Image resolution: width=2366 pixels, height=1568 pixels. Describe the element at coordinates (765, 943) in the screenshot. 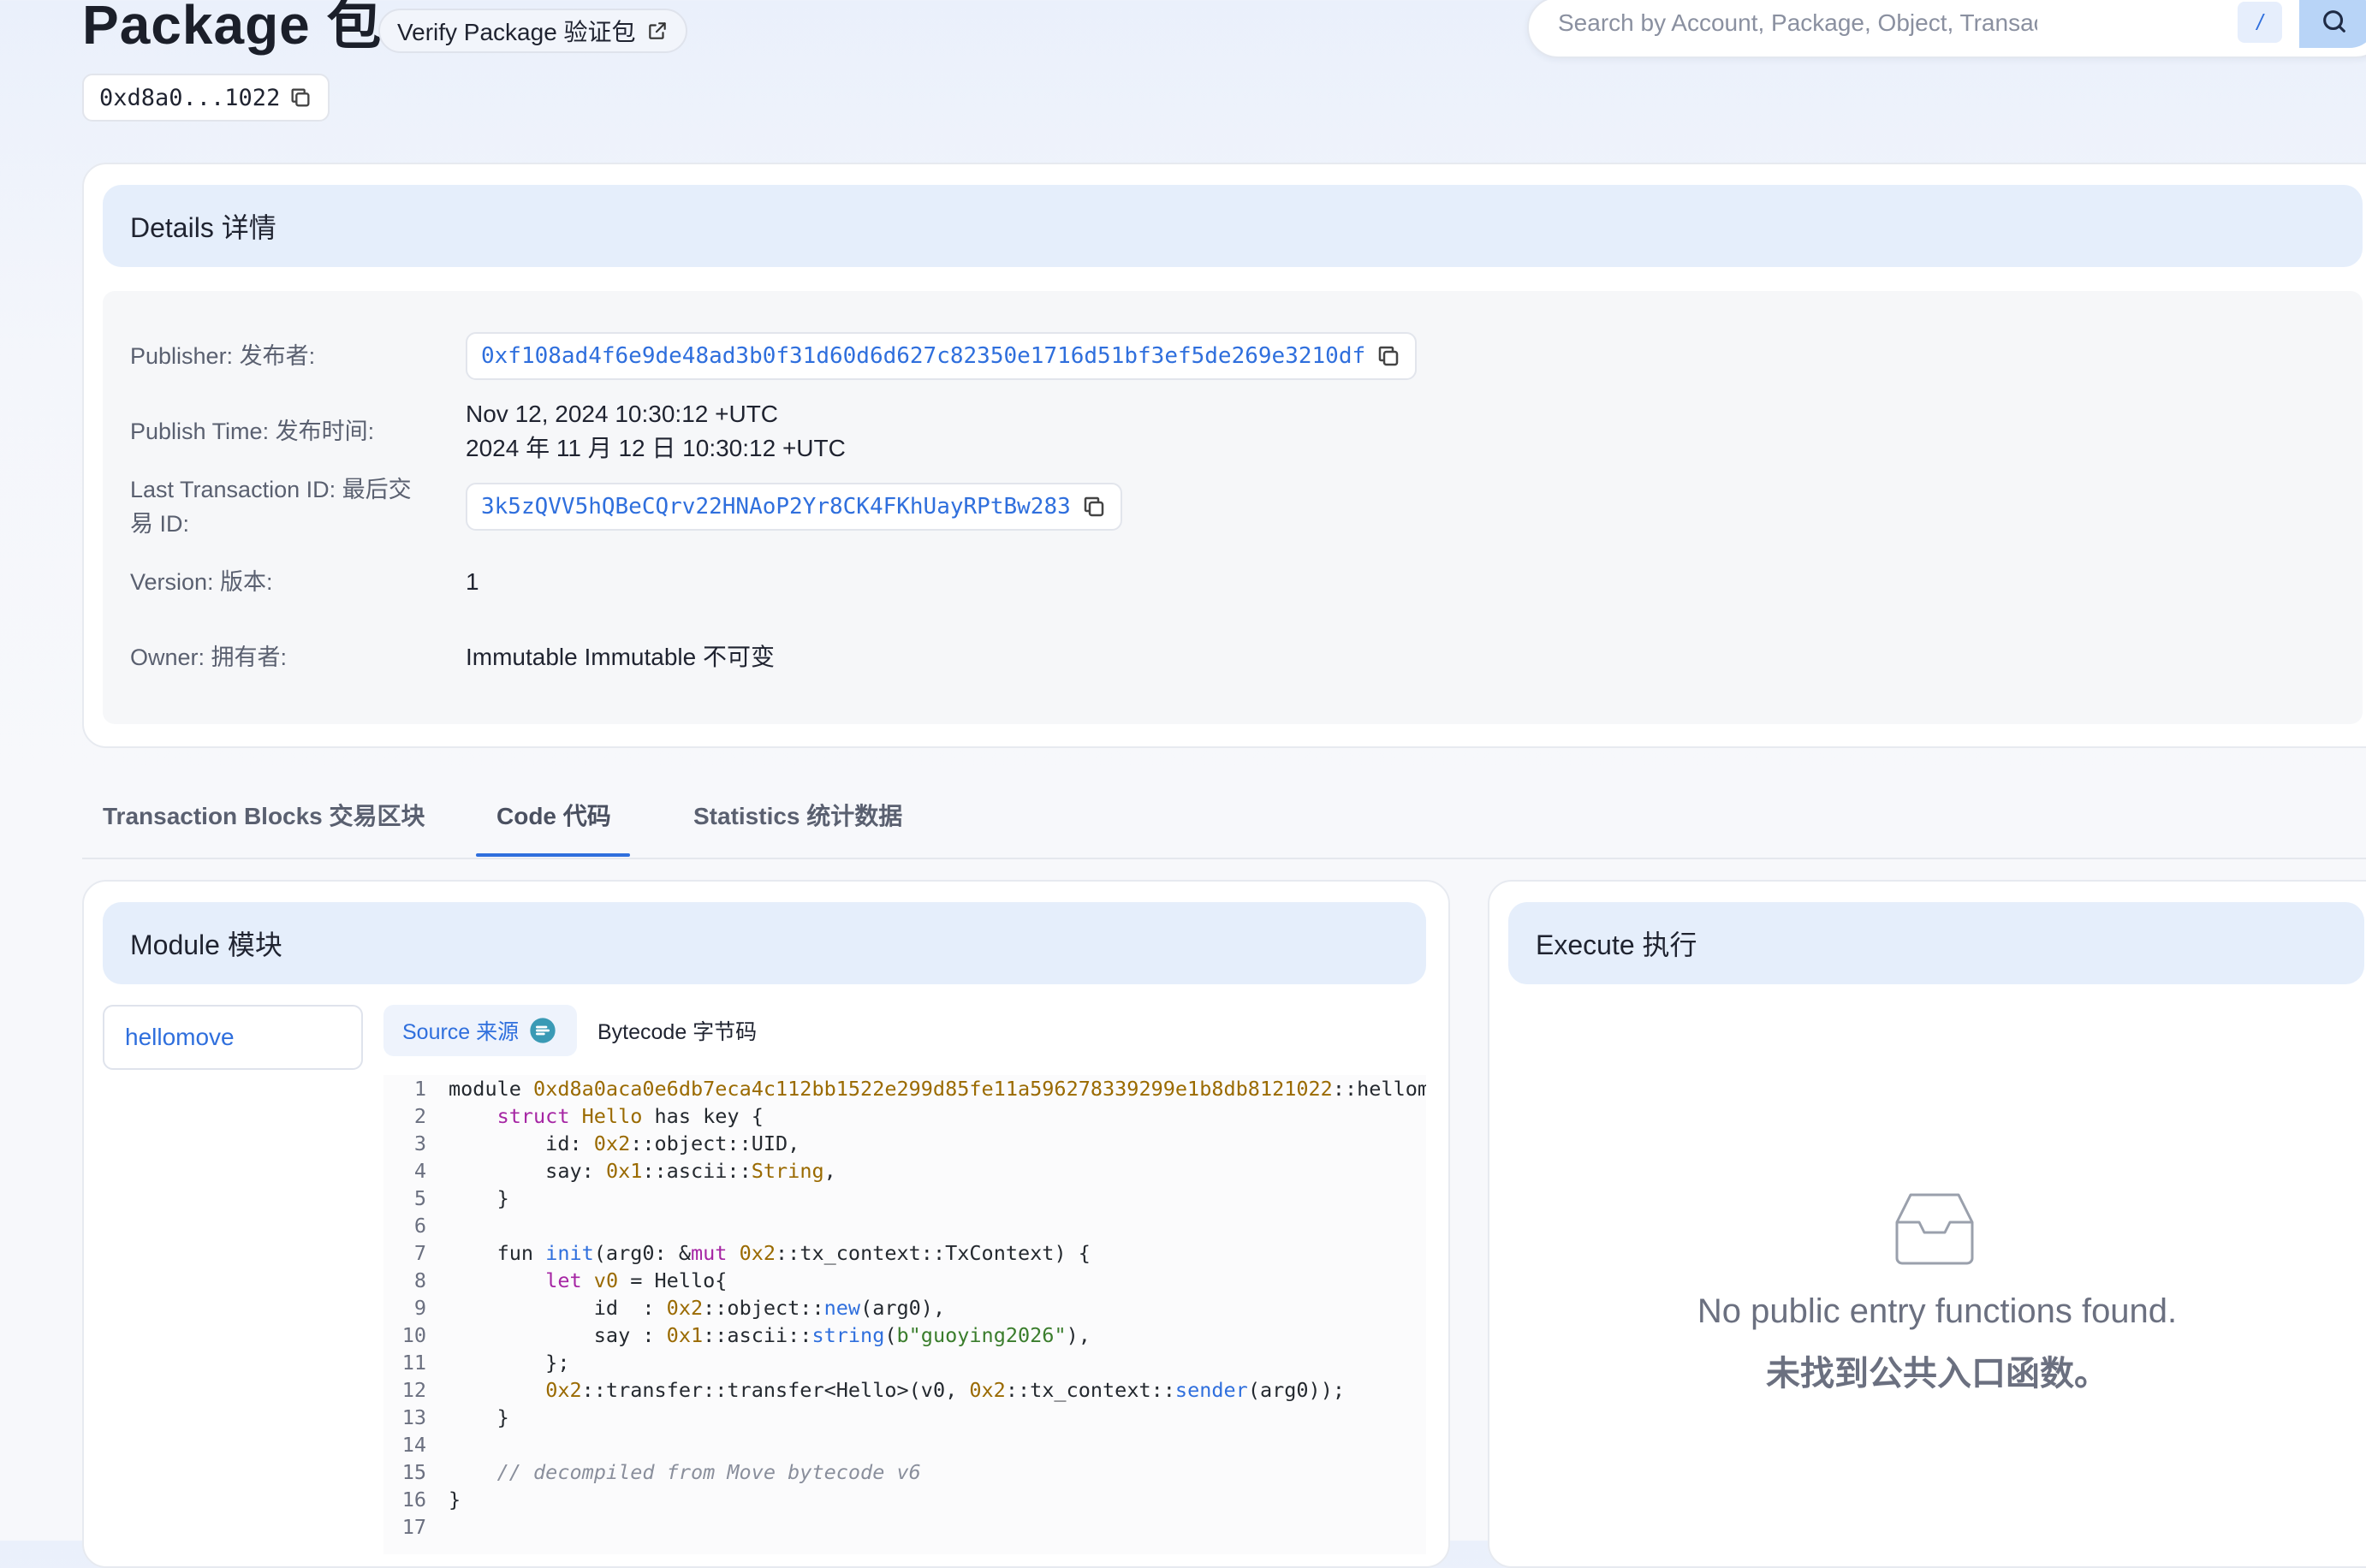

I see `module-heading: Module 模块` at that location.